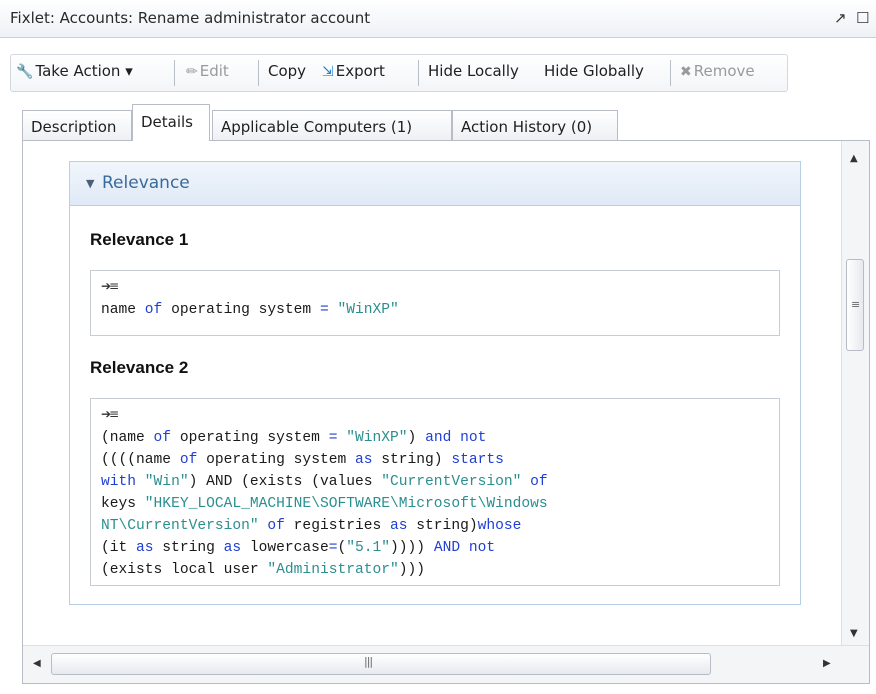  I want to click on relevance-1-title: Relevance 1, so click(139, 239).